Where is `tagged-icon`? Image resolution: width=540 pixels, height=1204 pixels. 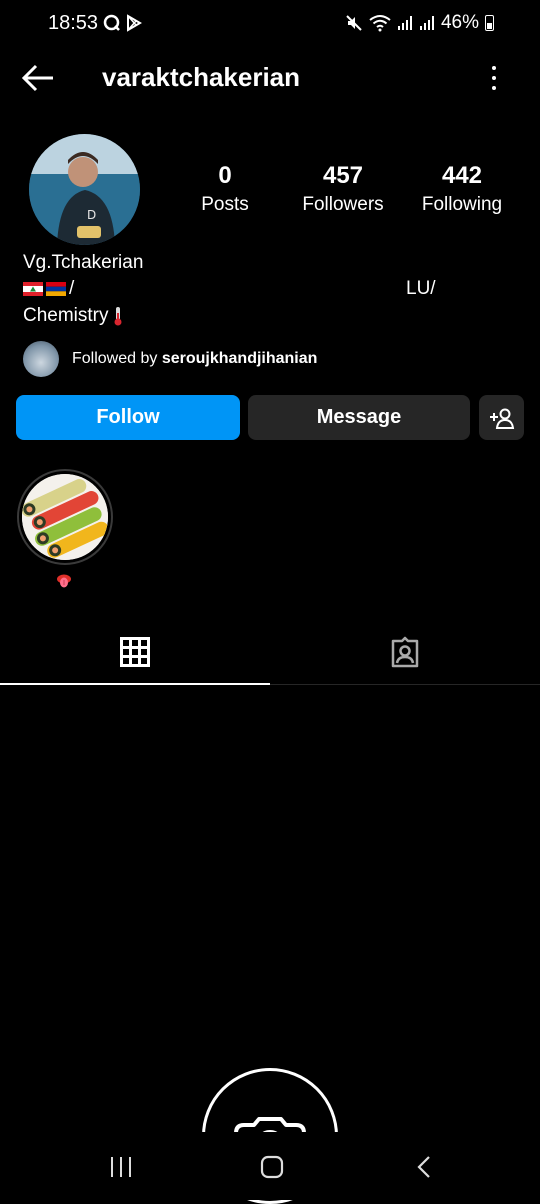
tagged-icon is located at coordinates (405, 651).